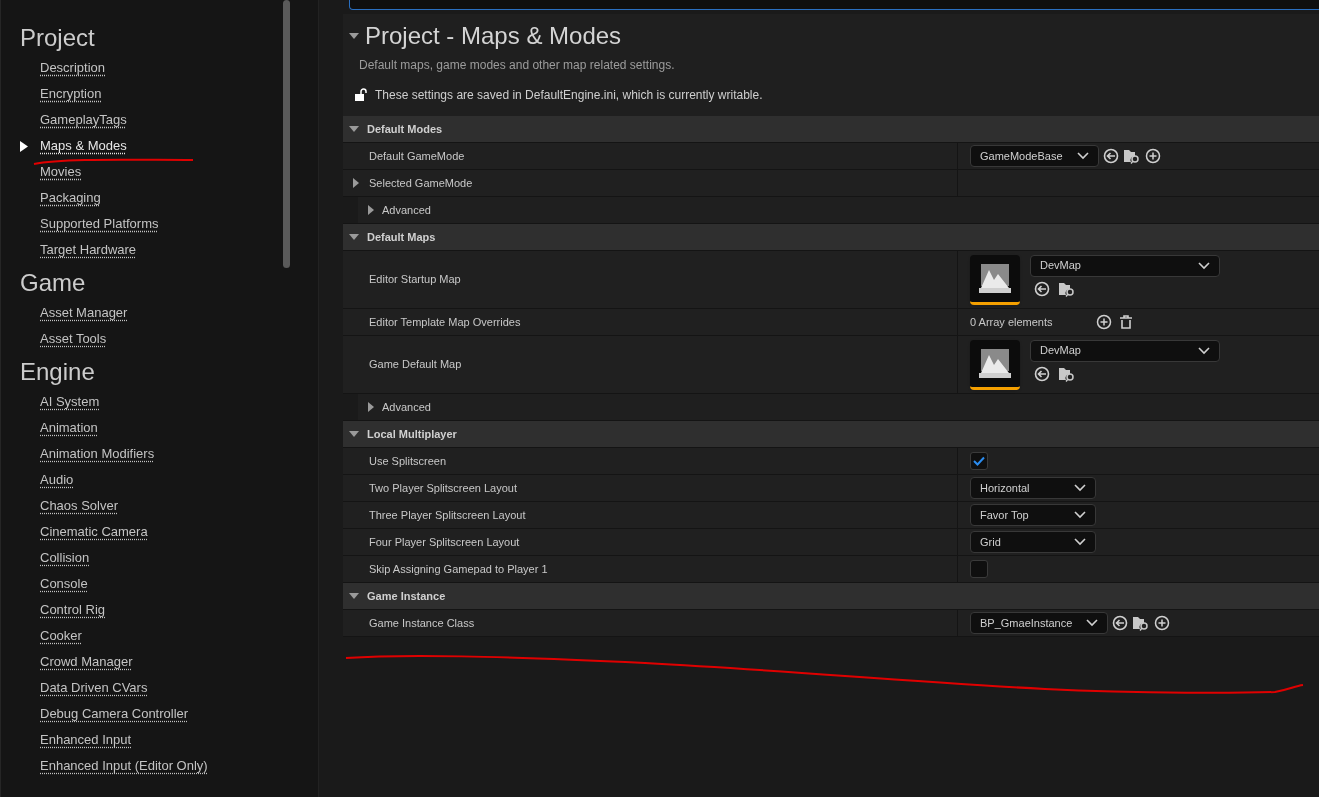 The height and width of the screenshot is (797, 1319). I want to click on settings-link: Asset Manager, so click(84, 313).